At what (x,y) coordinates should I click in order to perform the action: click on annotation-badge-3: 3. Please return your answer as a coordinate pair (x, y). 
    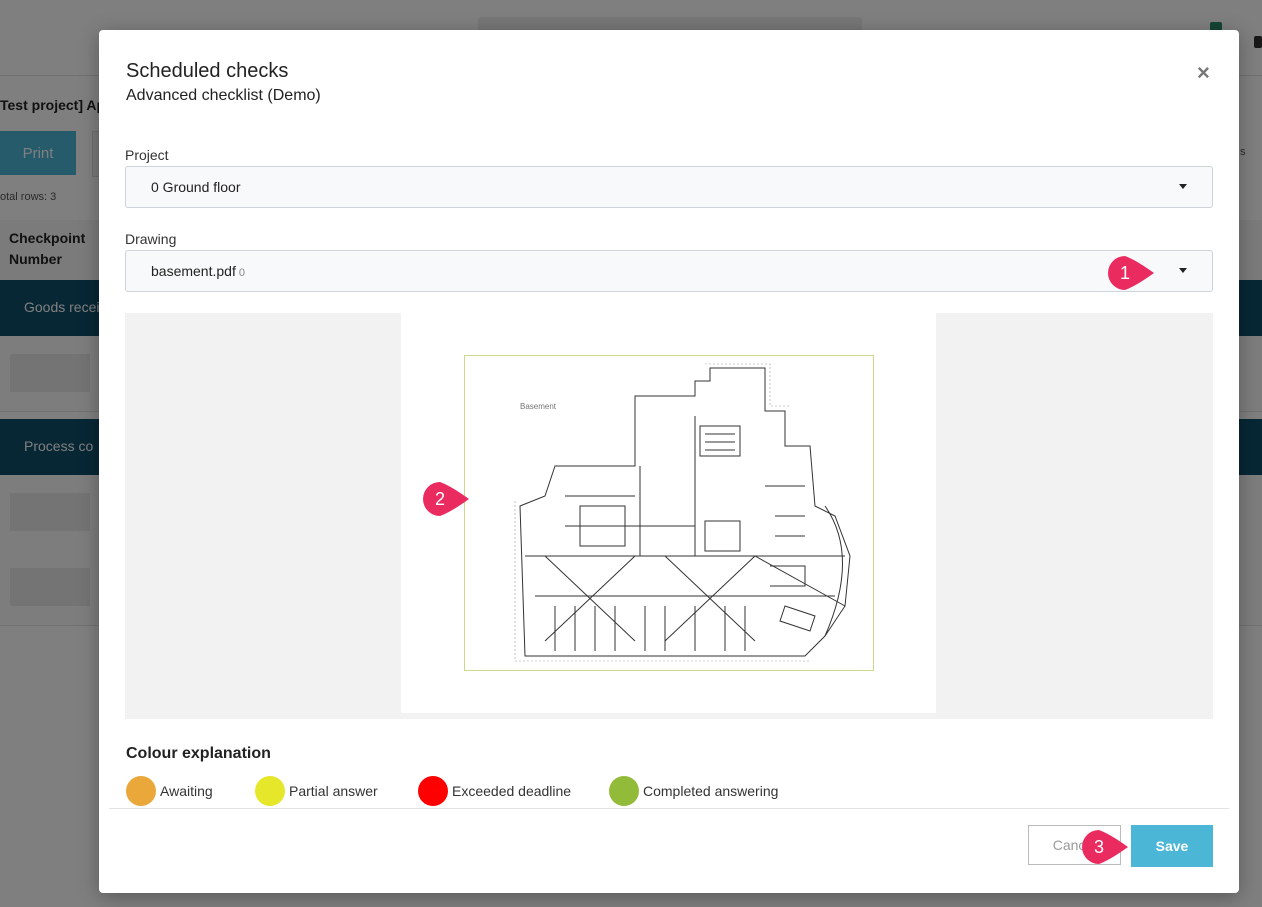
    Looking at the image, I should click on (1105, 847).